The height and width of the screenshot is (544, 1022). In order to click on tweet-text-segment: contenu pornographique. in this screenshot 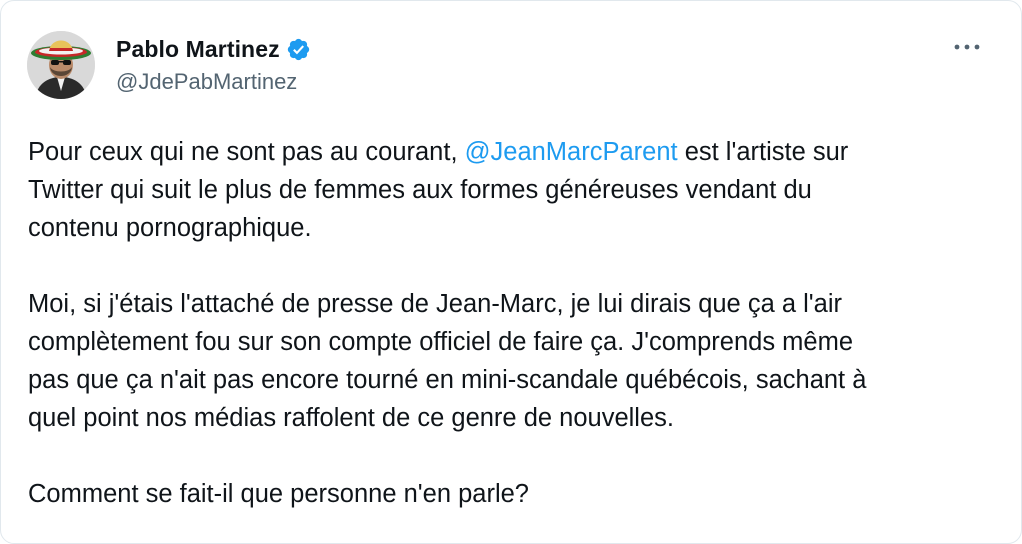, I will do `click(170, 228)`.